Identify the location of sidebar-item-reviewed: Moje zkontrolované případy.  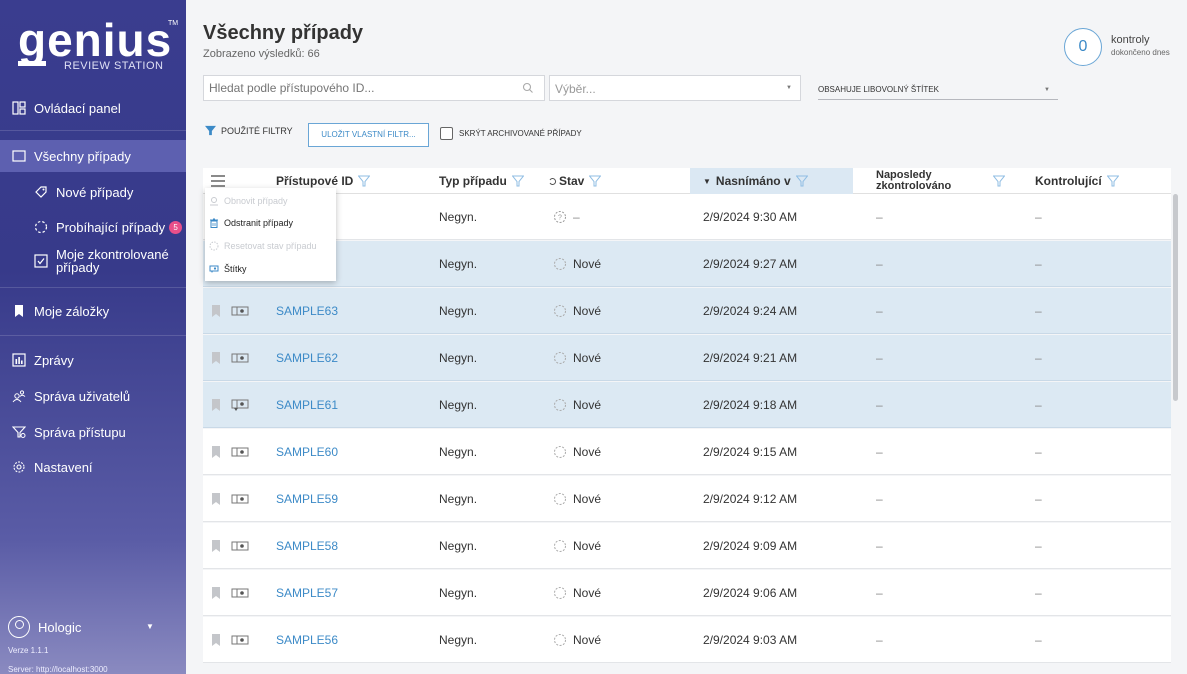
(93, 263).